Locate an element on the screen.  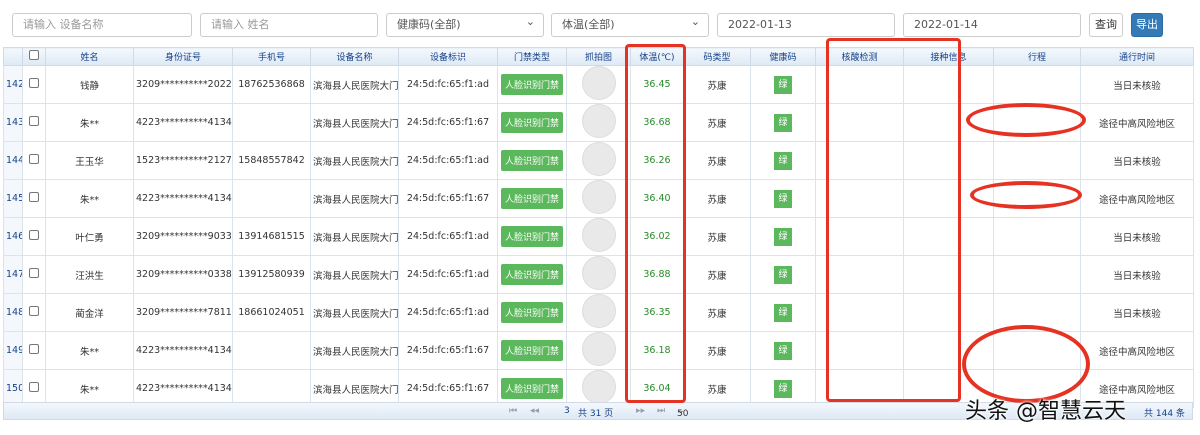
column-header: 身份证号 is located at coordinates (183, 56).